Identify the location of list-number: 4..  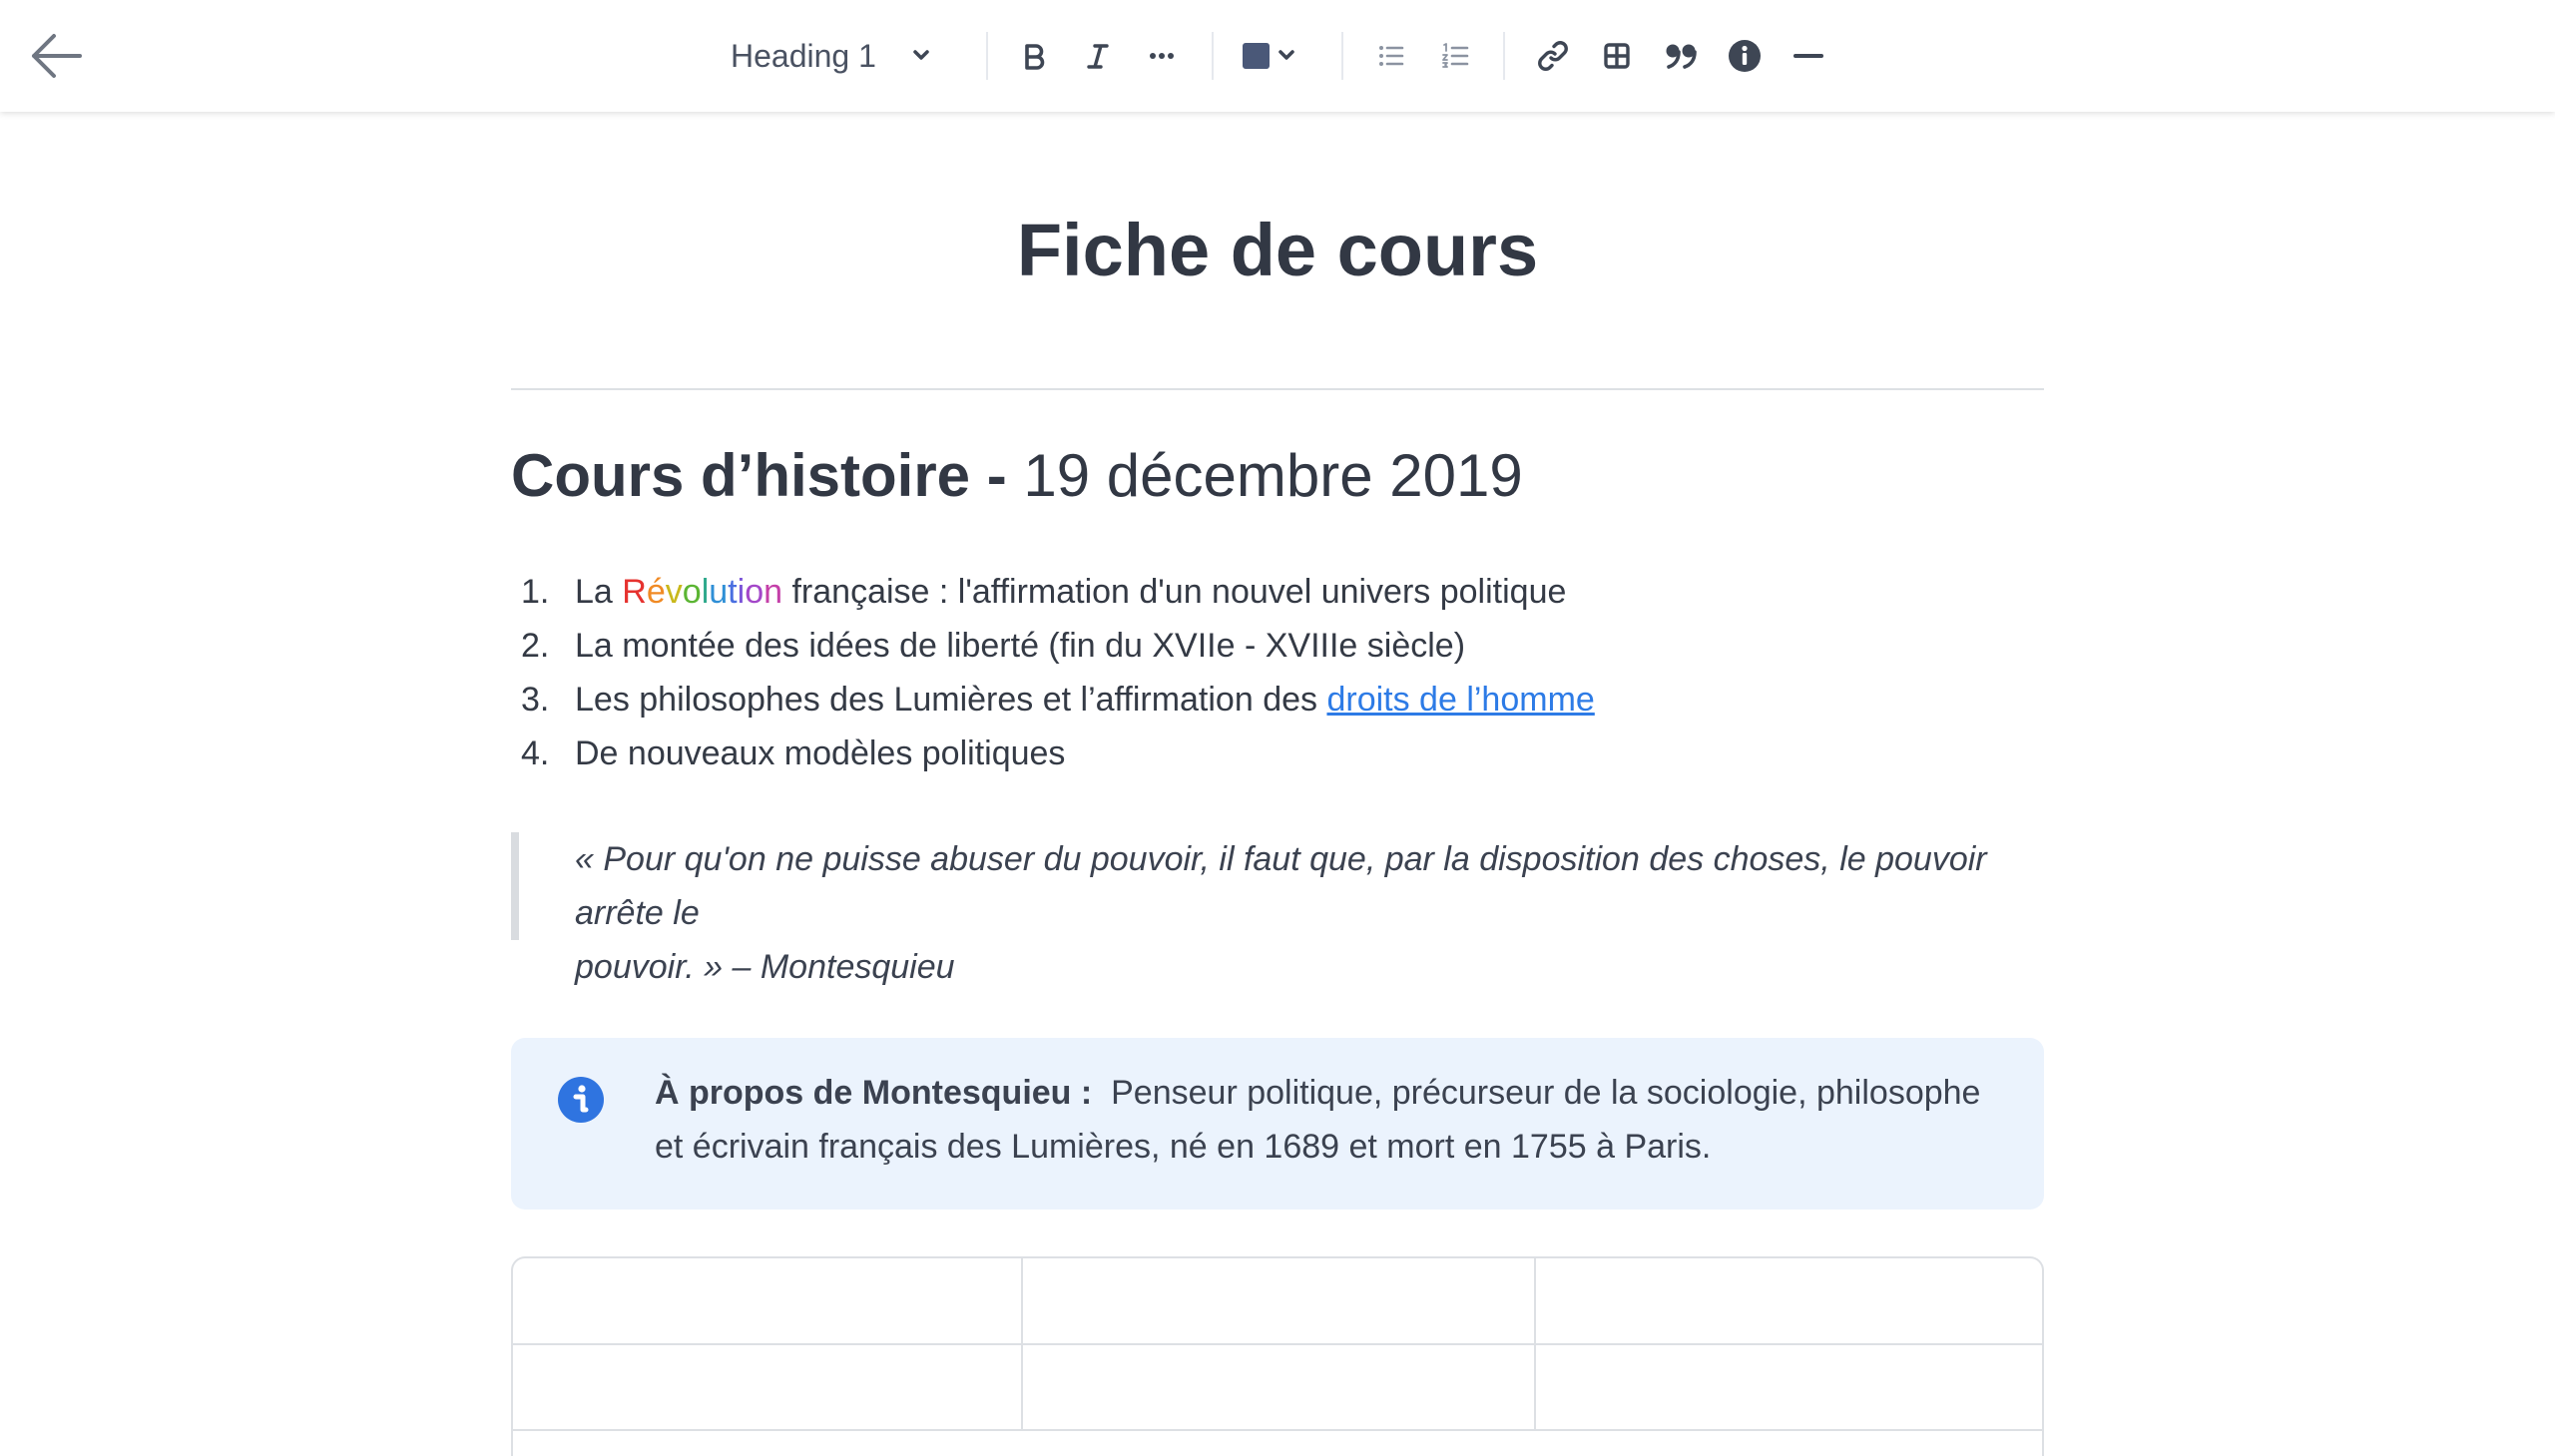
(535, 753).